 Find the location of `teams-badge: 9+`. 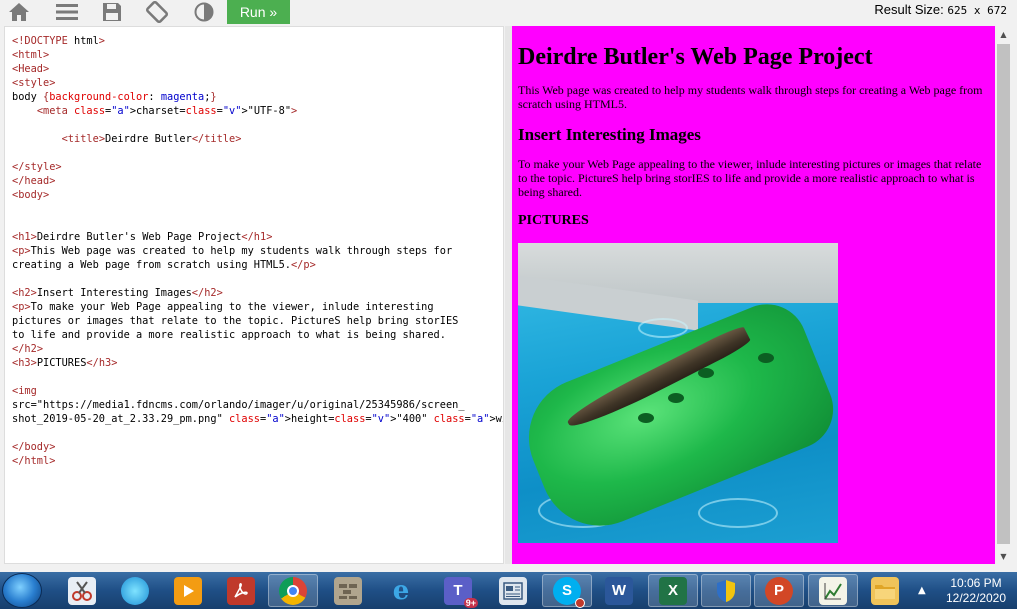

teams-badge: 9+ is located at coordinates (470, 602).